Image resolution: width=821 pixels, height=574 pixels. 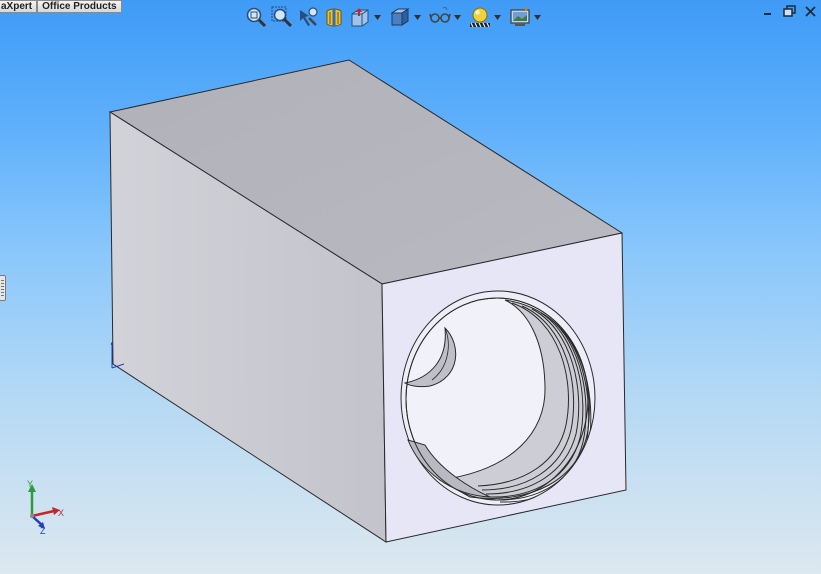 What do you see at coordinates (37, 520) in the screenshot?
I see `triad-z-axis` at bounding box center [37, 520].